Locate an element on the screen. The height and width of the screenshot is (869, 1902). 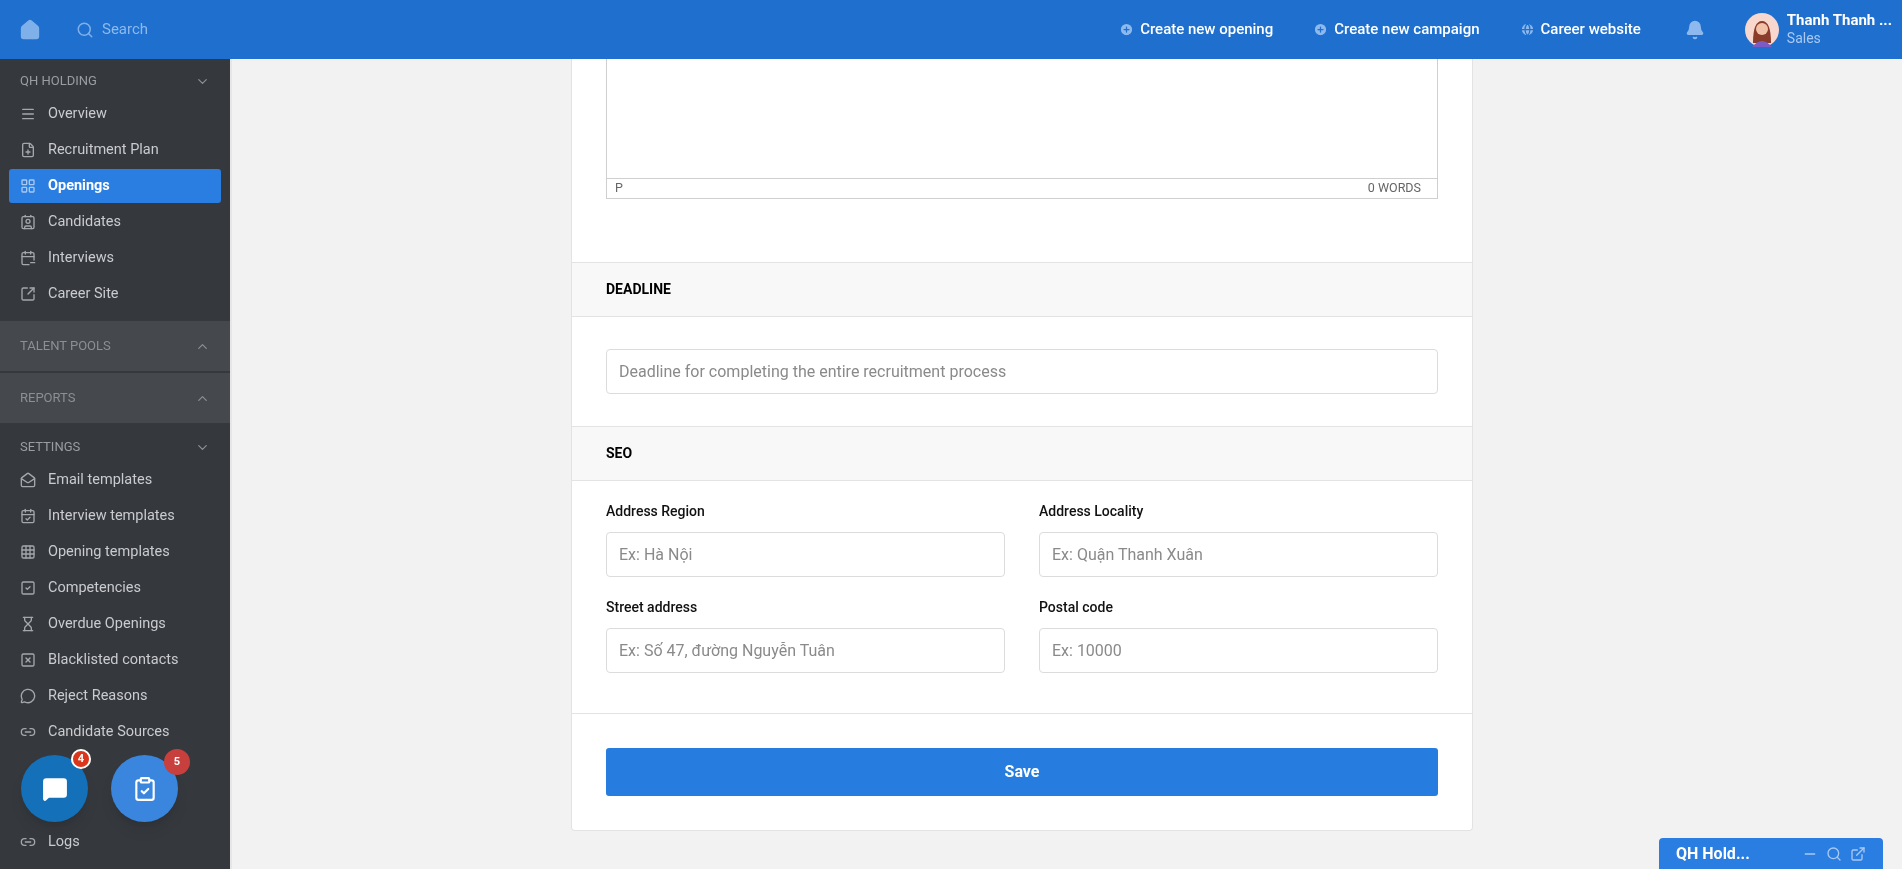
rich-text-editor: P 0 WORDS is located at coordinates (1022, 129).